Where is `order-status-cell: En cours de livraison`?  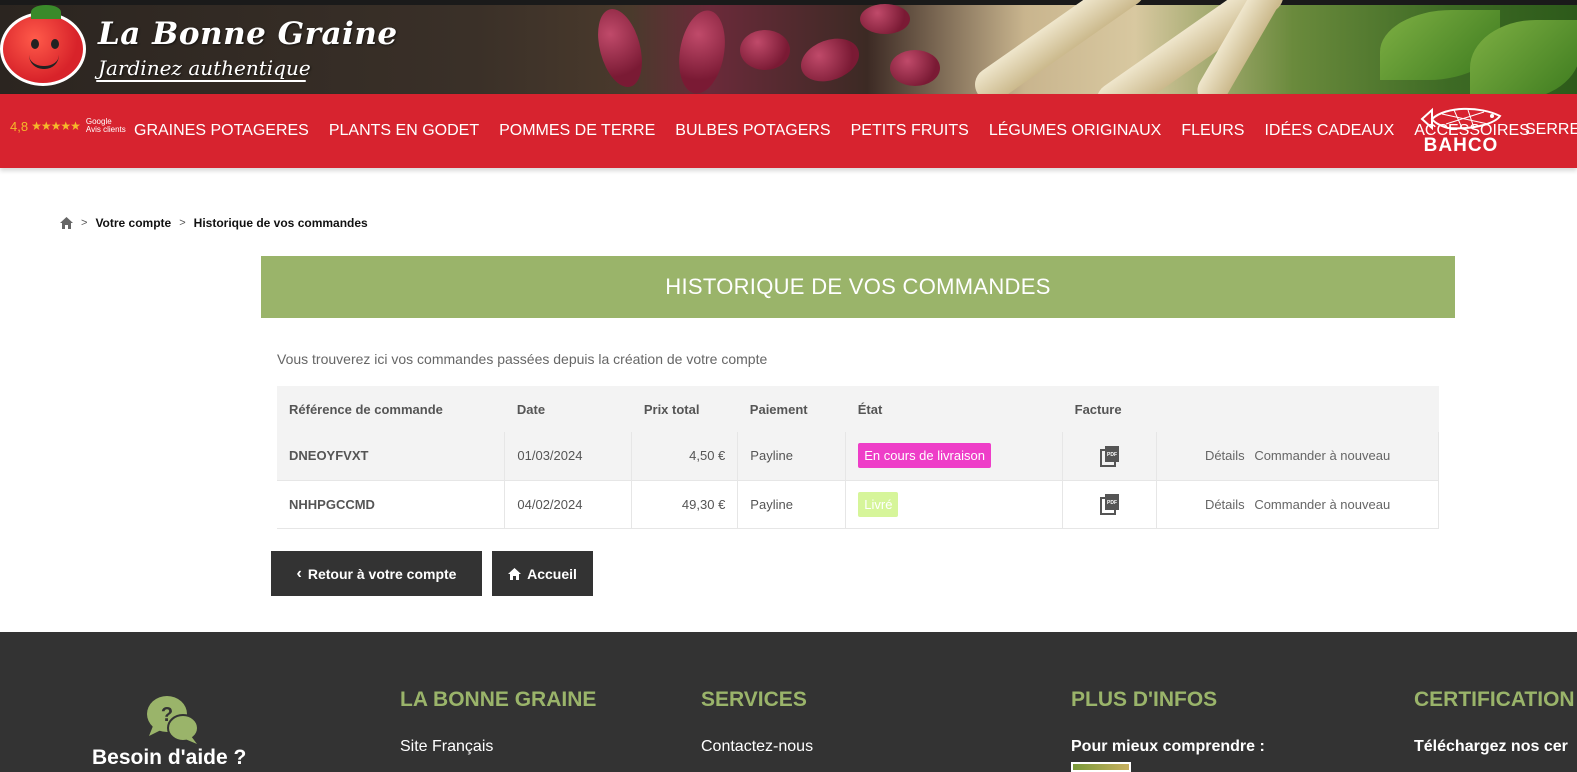 order-status-cell: En cours de livraison is located at coordinates (954, 456).